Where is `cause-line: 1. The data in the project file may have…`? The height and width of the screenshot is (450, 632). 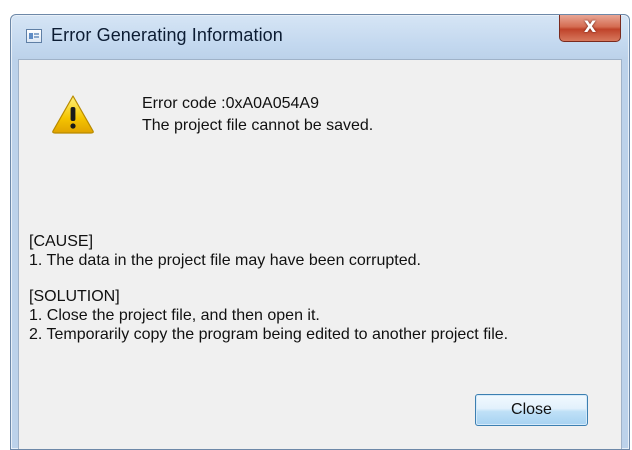
cause-line: 1. The data in the project file may have… is located at coordinates (225, 260).